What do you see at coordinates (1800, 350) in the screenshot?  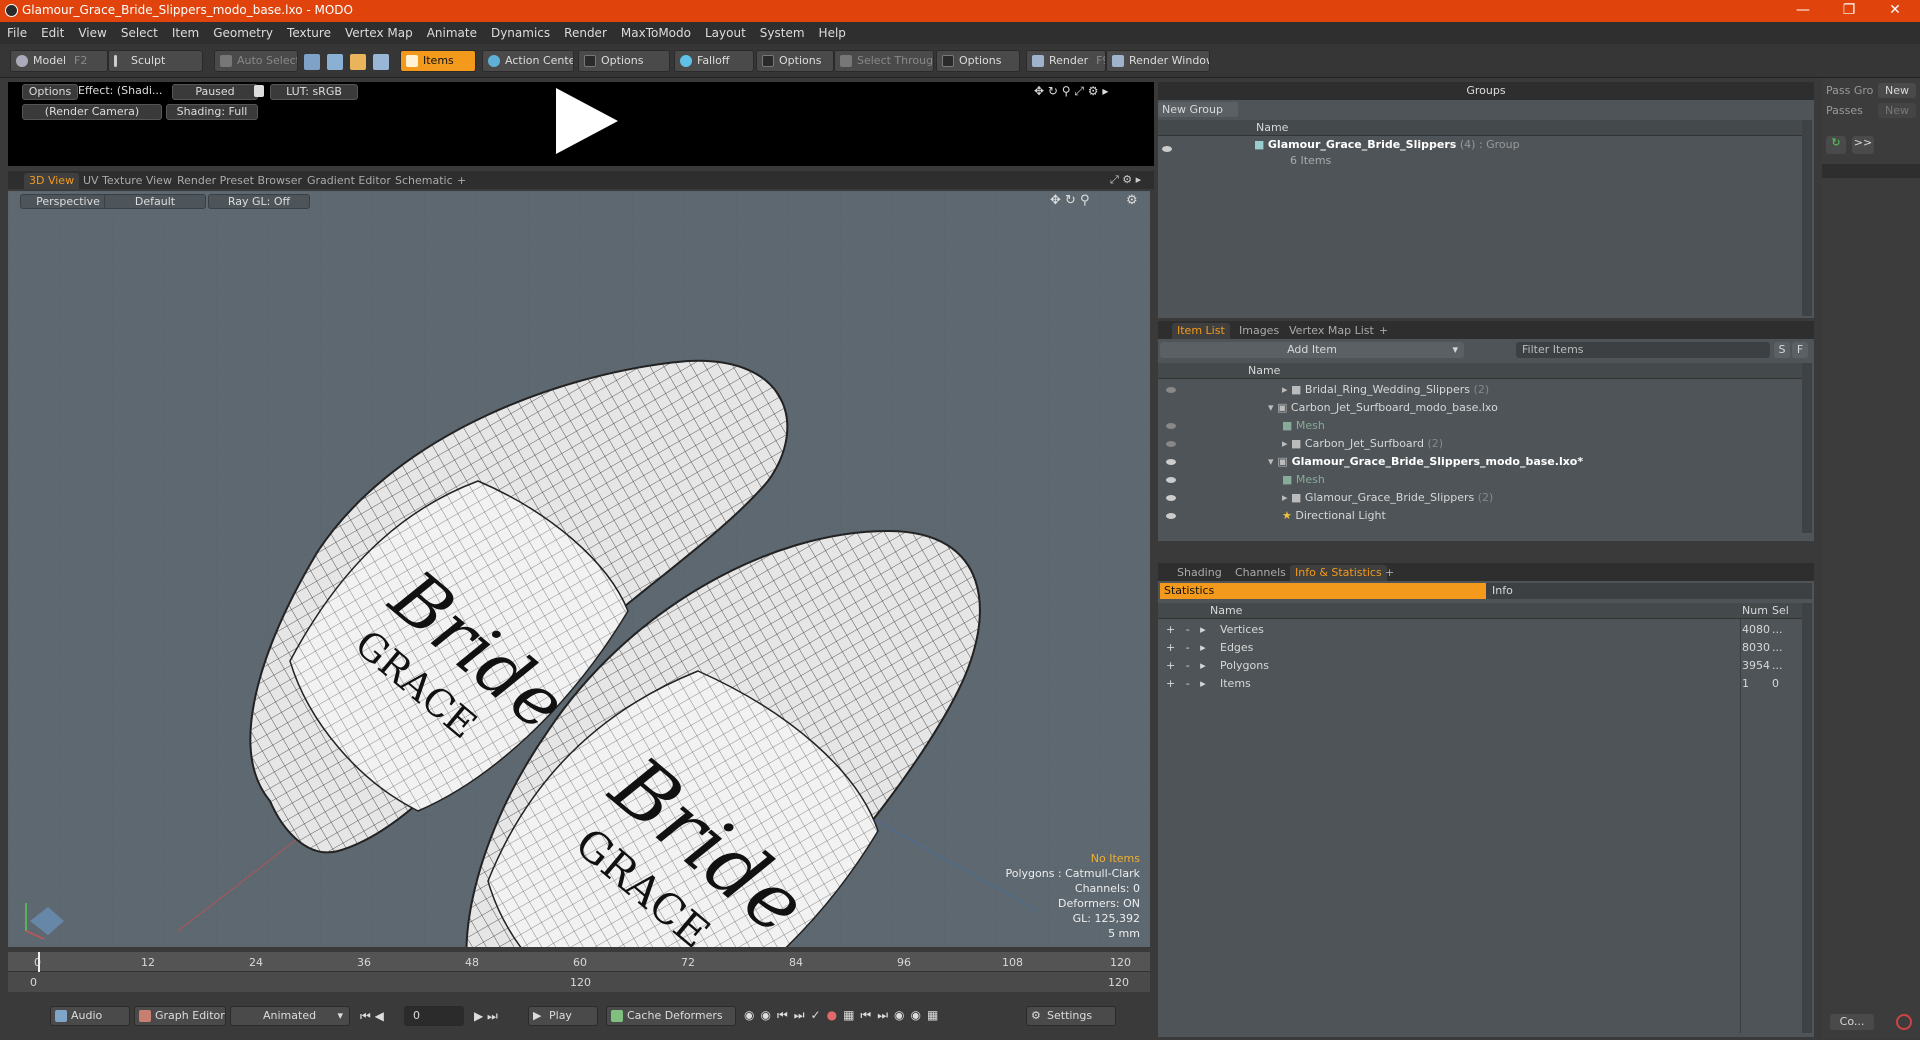 I see `f-button: F` at bounding box center [1800, 350].